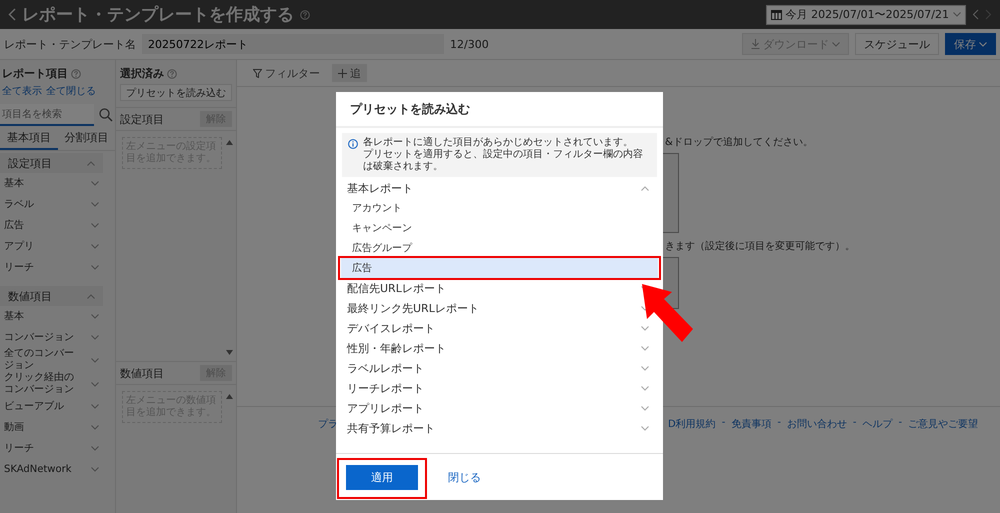  Describe the element at coordinates (776, 15) in the screenshot. I see `calendar-icon` at that location.